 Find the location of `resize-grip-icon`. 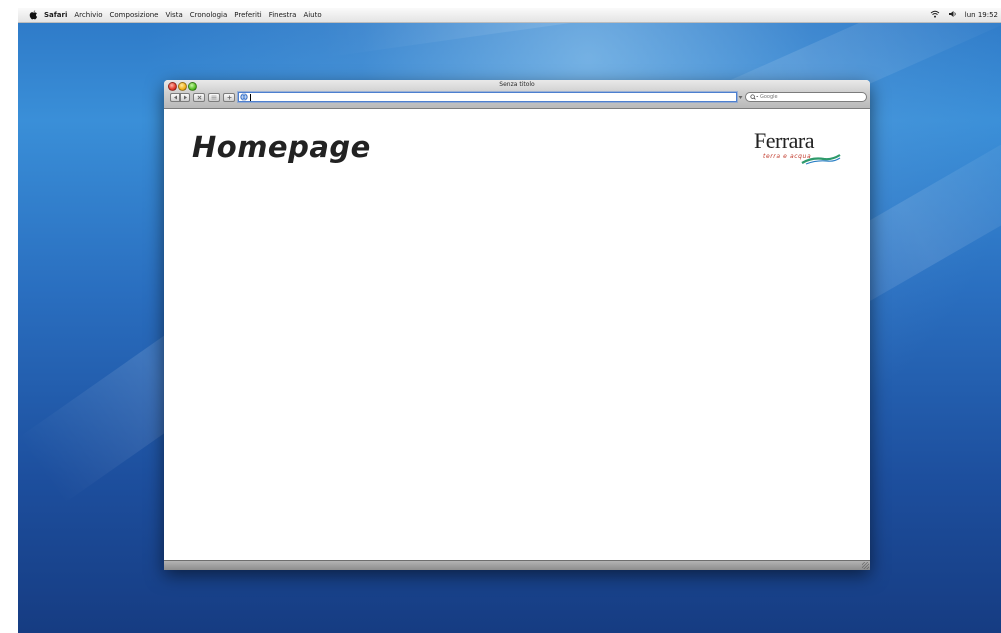

resize-grip-icon is located at coordinates (865, 565).